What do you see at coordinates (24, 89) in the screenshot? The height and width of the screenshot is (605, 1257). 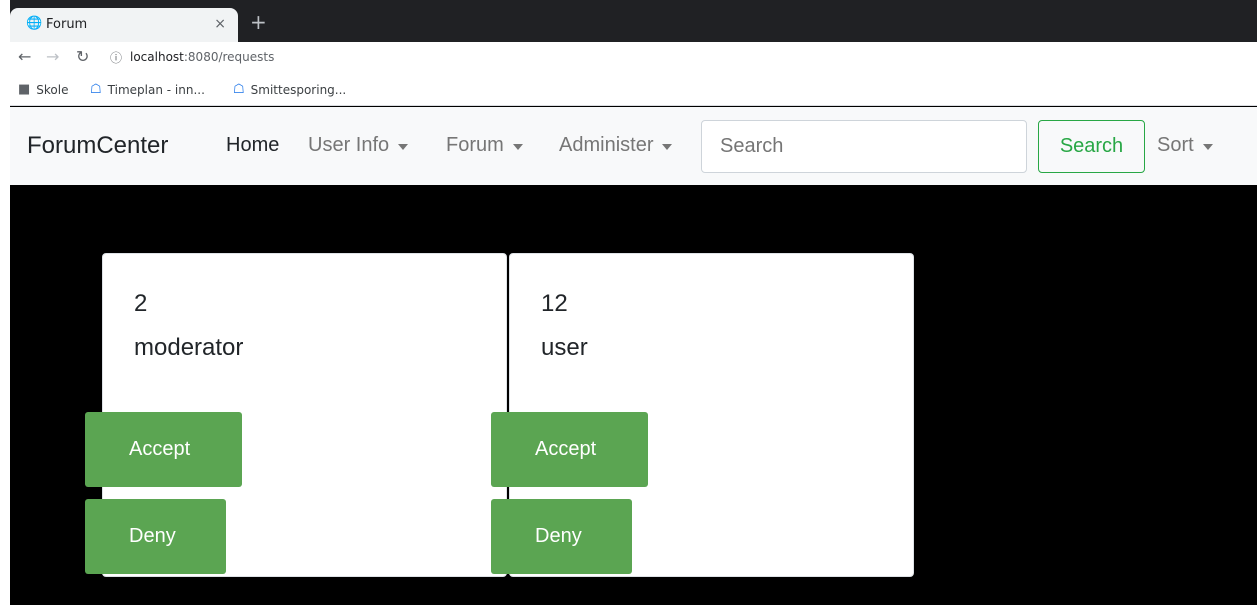 I see `folder-icon: ■` at bounding box center [24, 89].